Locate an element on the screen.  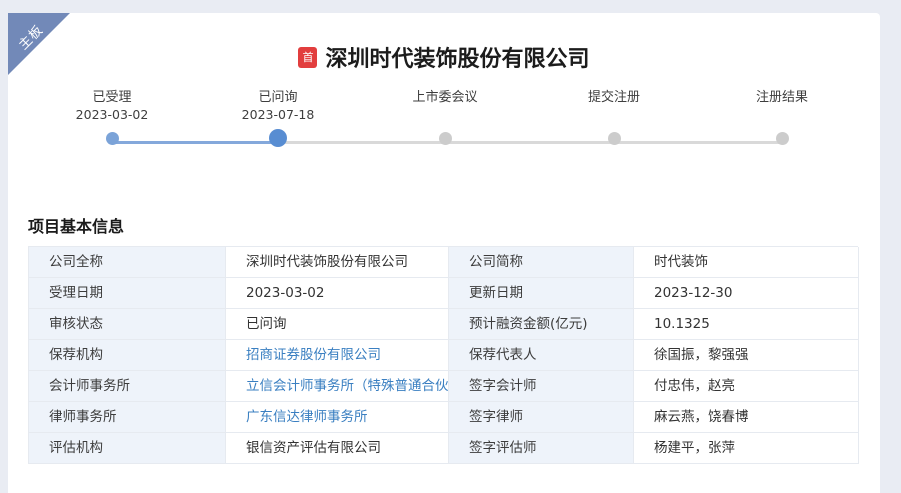
info-value: 银信资产评估有限公司 is located at coordinates (337, 448).